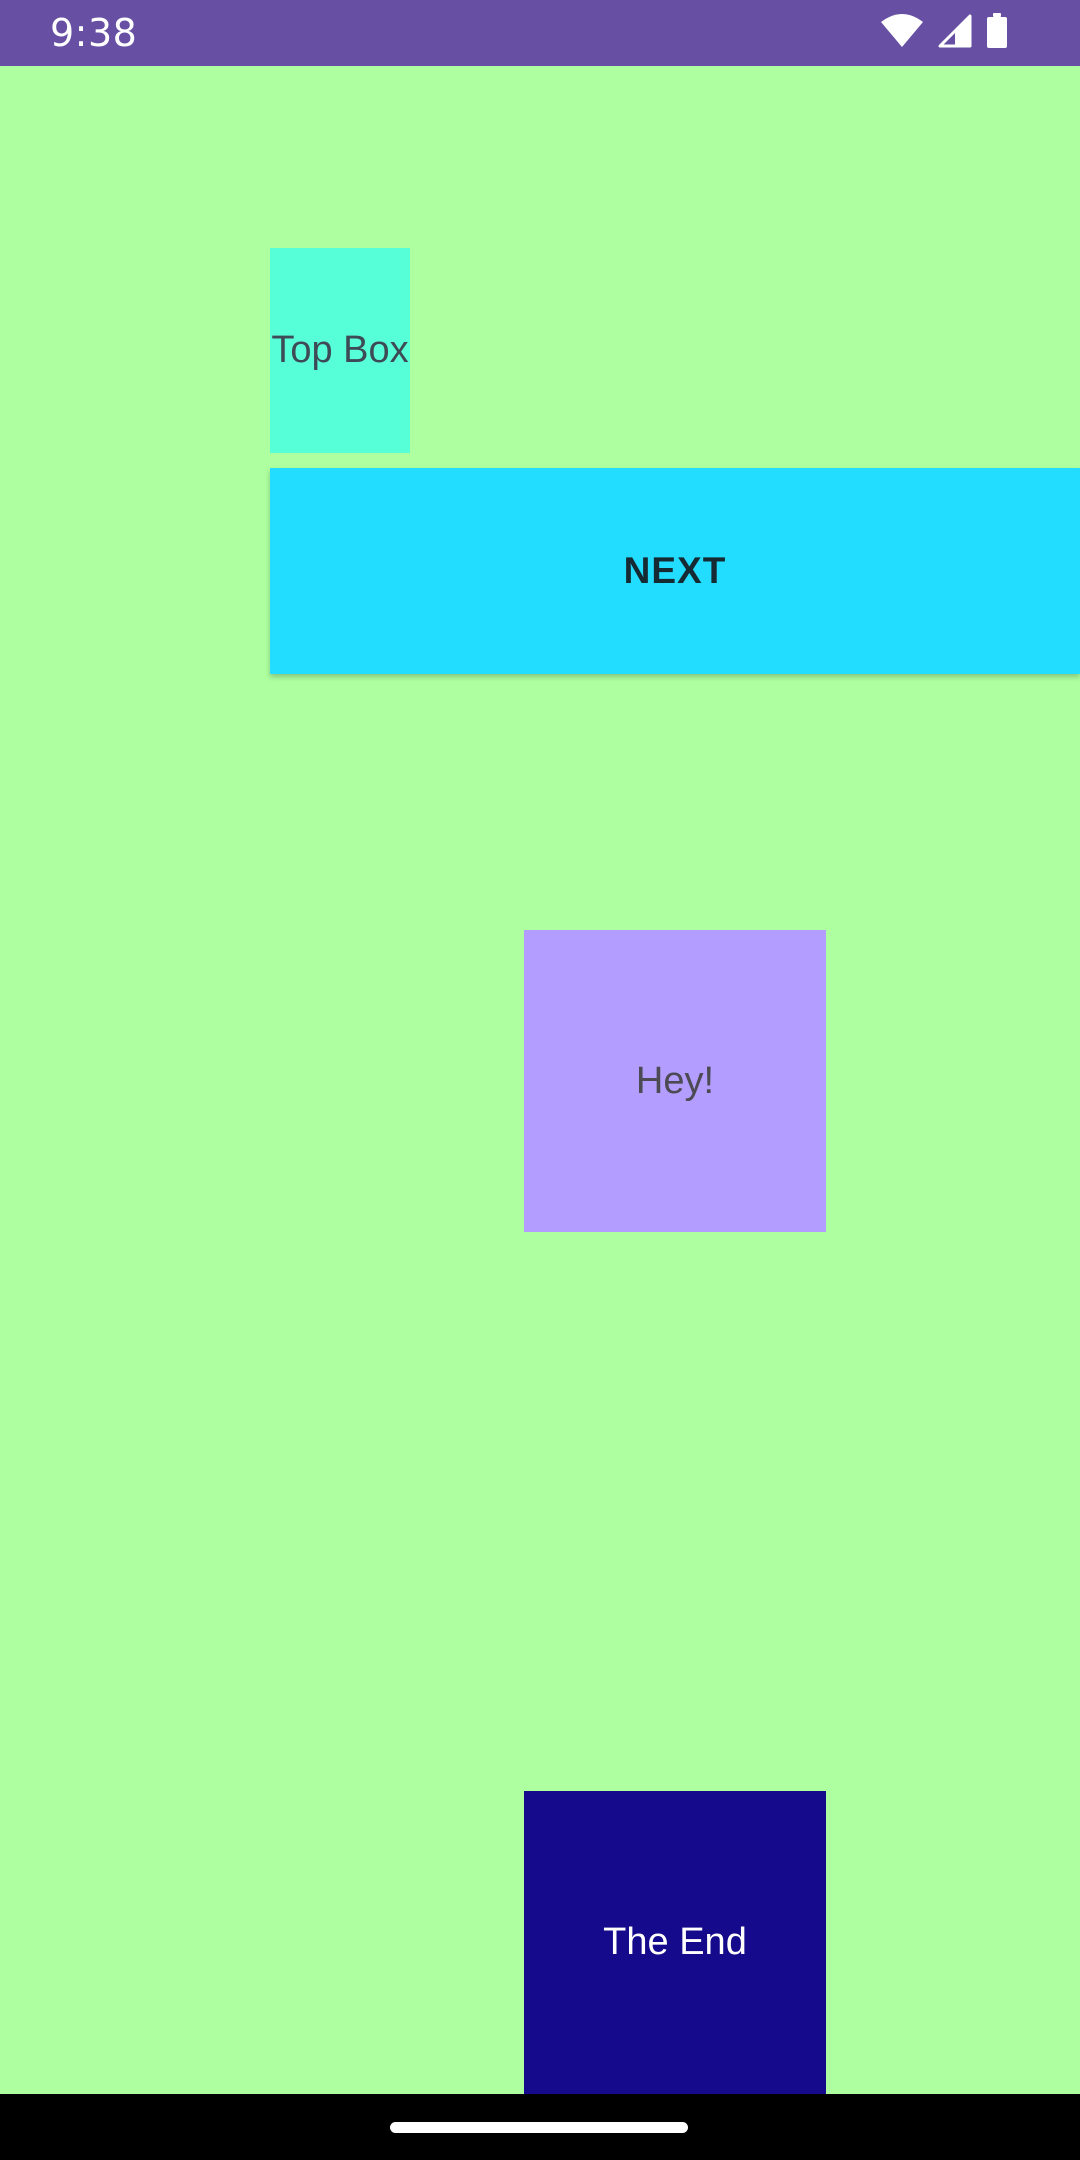 The image size is (1080, 2160). What do you see at coordinates (997, 33) in the screenshot?
I see `battery-icon` at bounding box center [997, 33].